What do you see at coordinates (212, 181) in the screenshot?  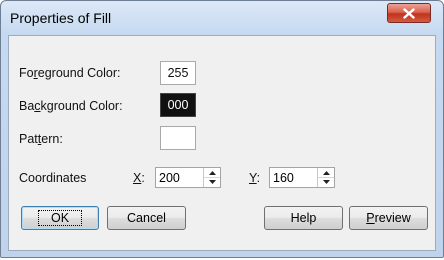 I see `x-spin-down-icon` at bounding box center [212, 181].